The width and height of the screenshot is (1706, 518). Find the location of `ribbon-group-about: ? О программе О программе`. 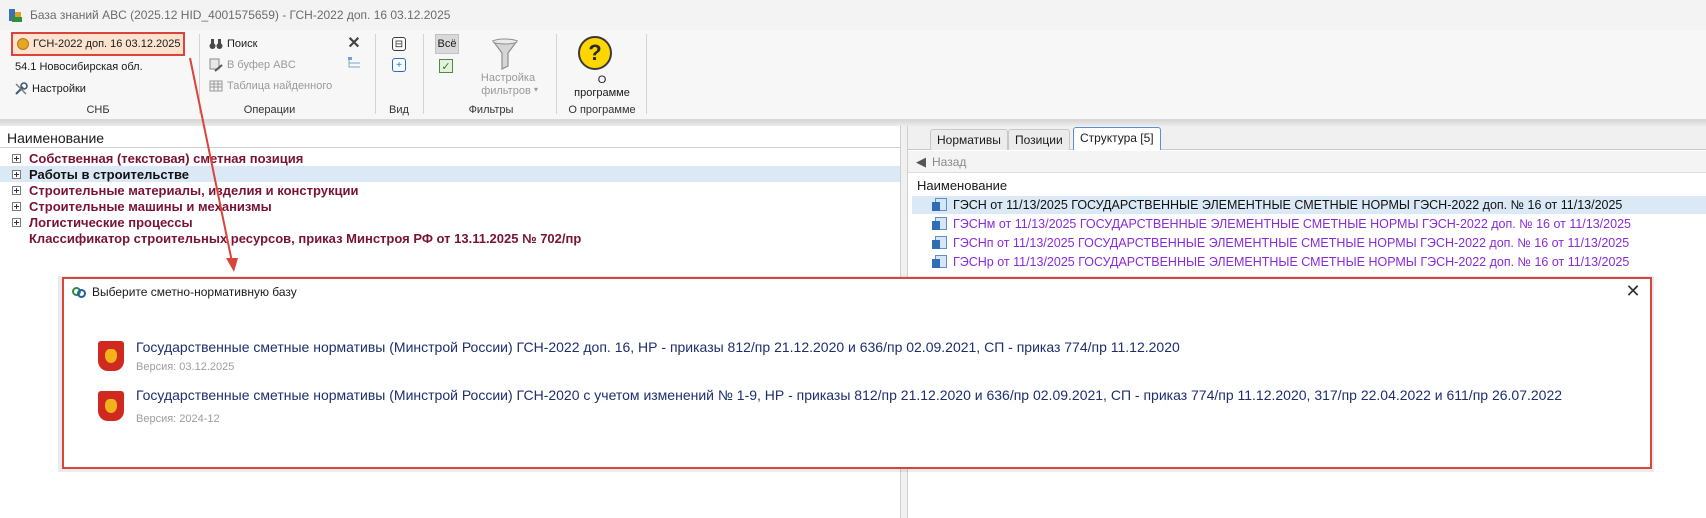

ribbon-group-about: ? О программе О программе is located at coordinates (602, 75).